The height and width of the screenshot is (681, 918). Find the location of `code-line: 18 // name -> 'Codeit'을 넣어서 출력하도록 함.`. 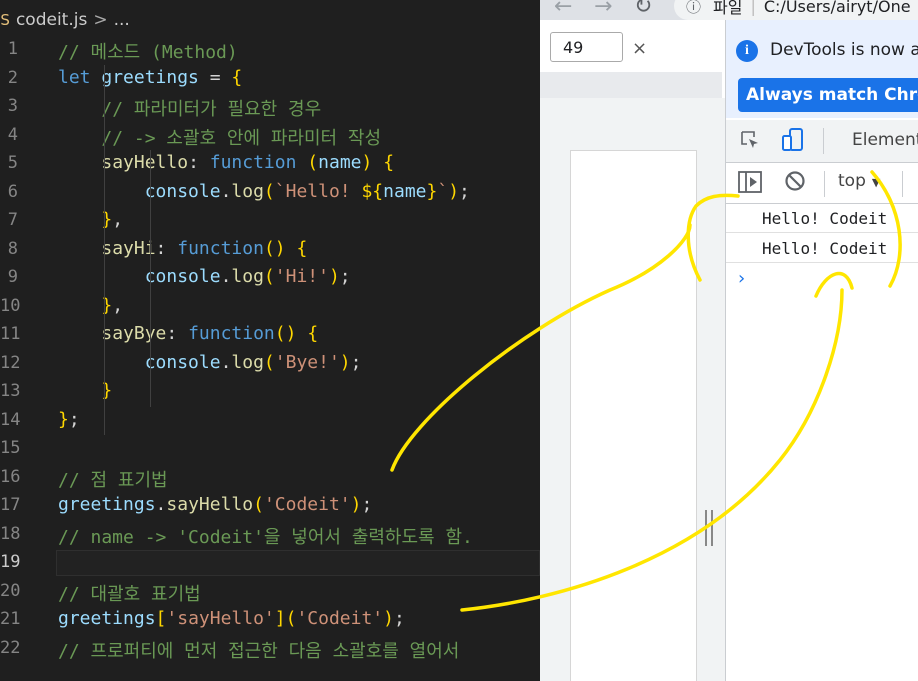

code-line: 18 // name -> 'Codeit'을 넣어서 출력하도록 함. is located at coordinates (270, 535).